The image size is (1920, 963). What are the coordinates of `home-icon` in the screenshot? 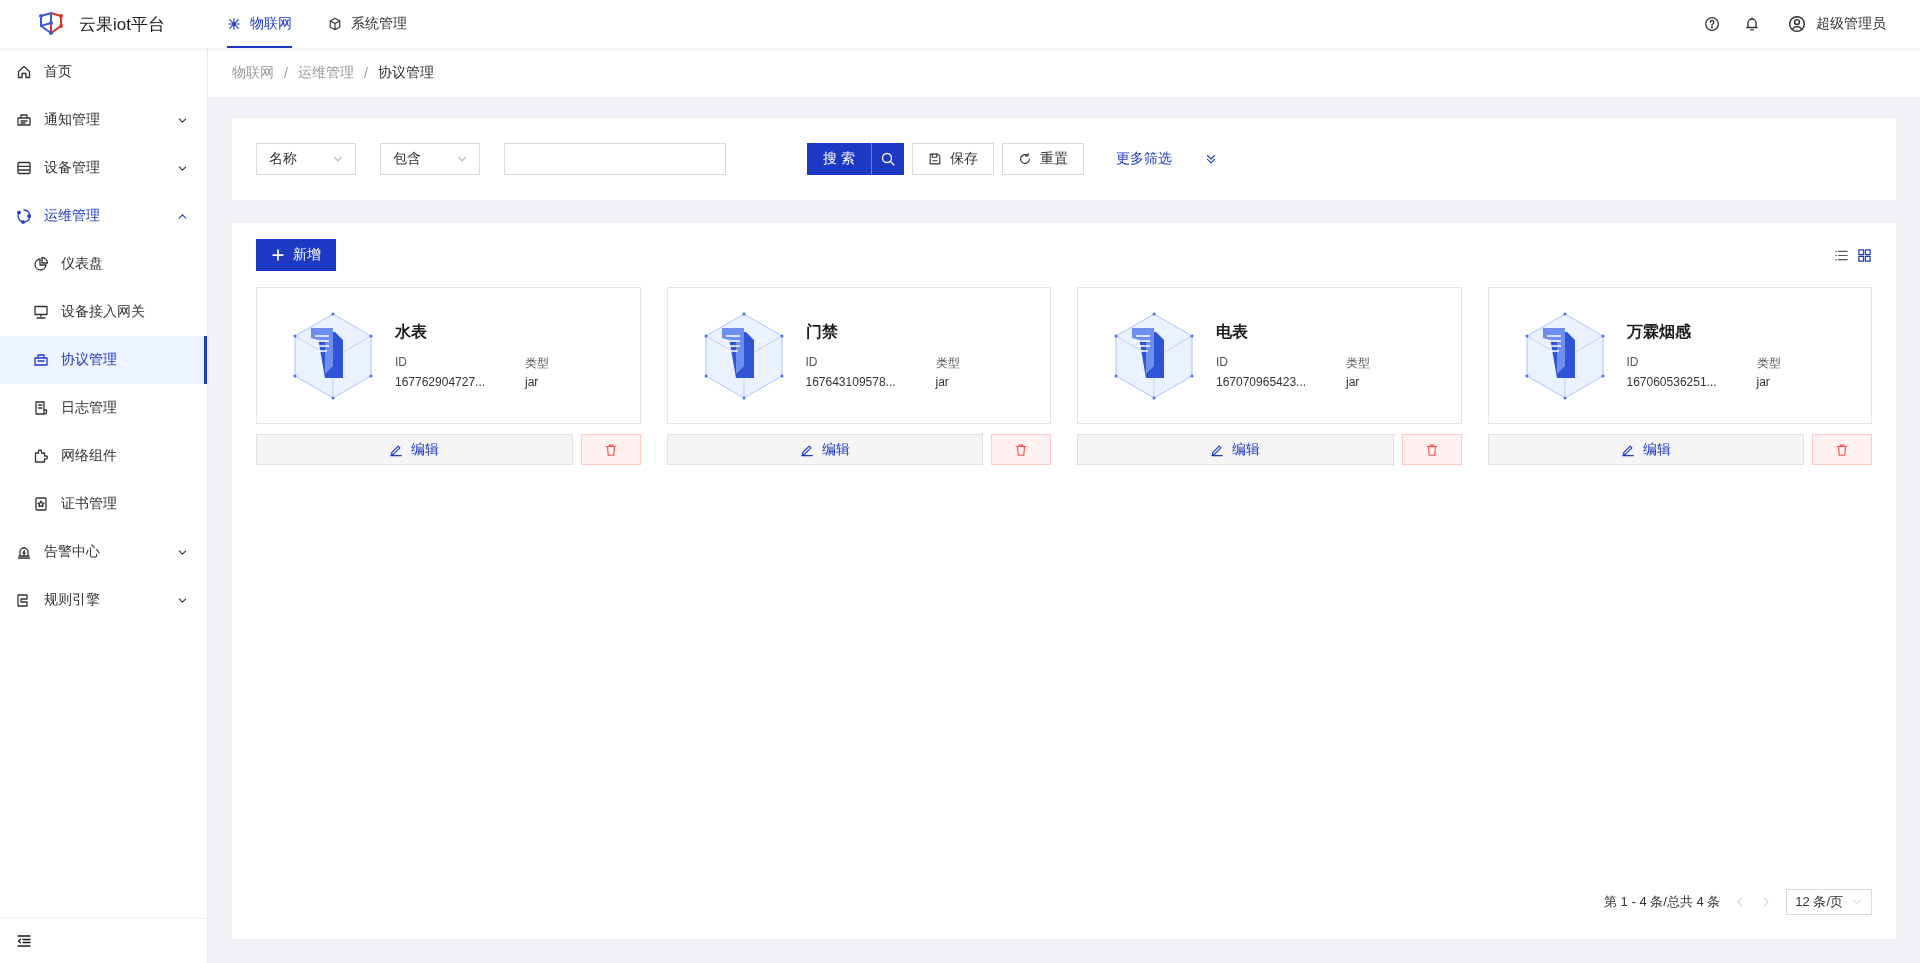 It's located at (24, 72).